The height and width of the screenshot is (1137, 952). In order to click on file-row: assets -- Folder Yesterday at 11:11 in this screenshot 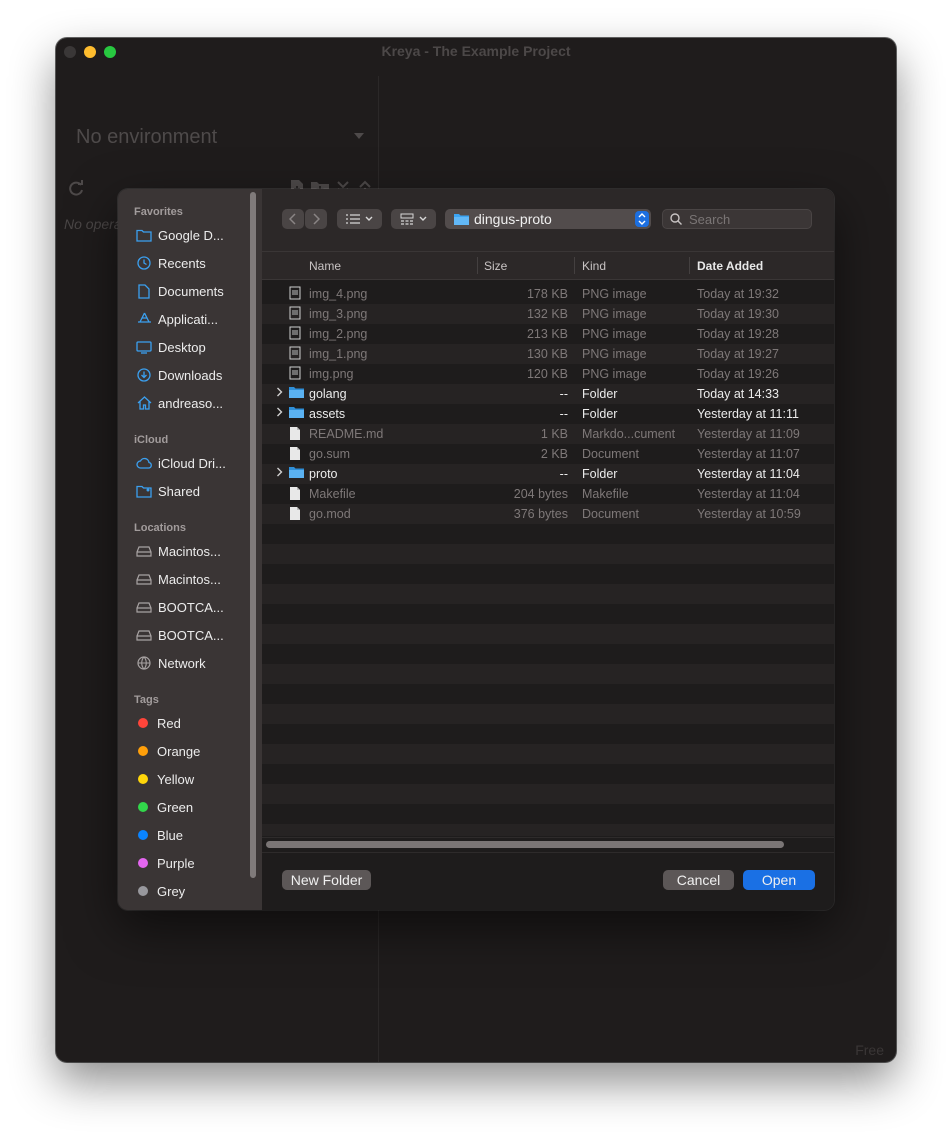, I will do `click(548, 414)`.